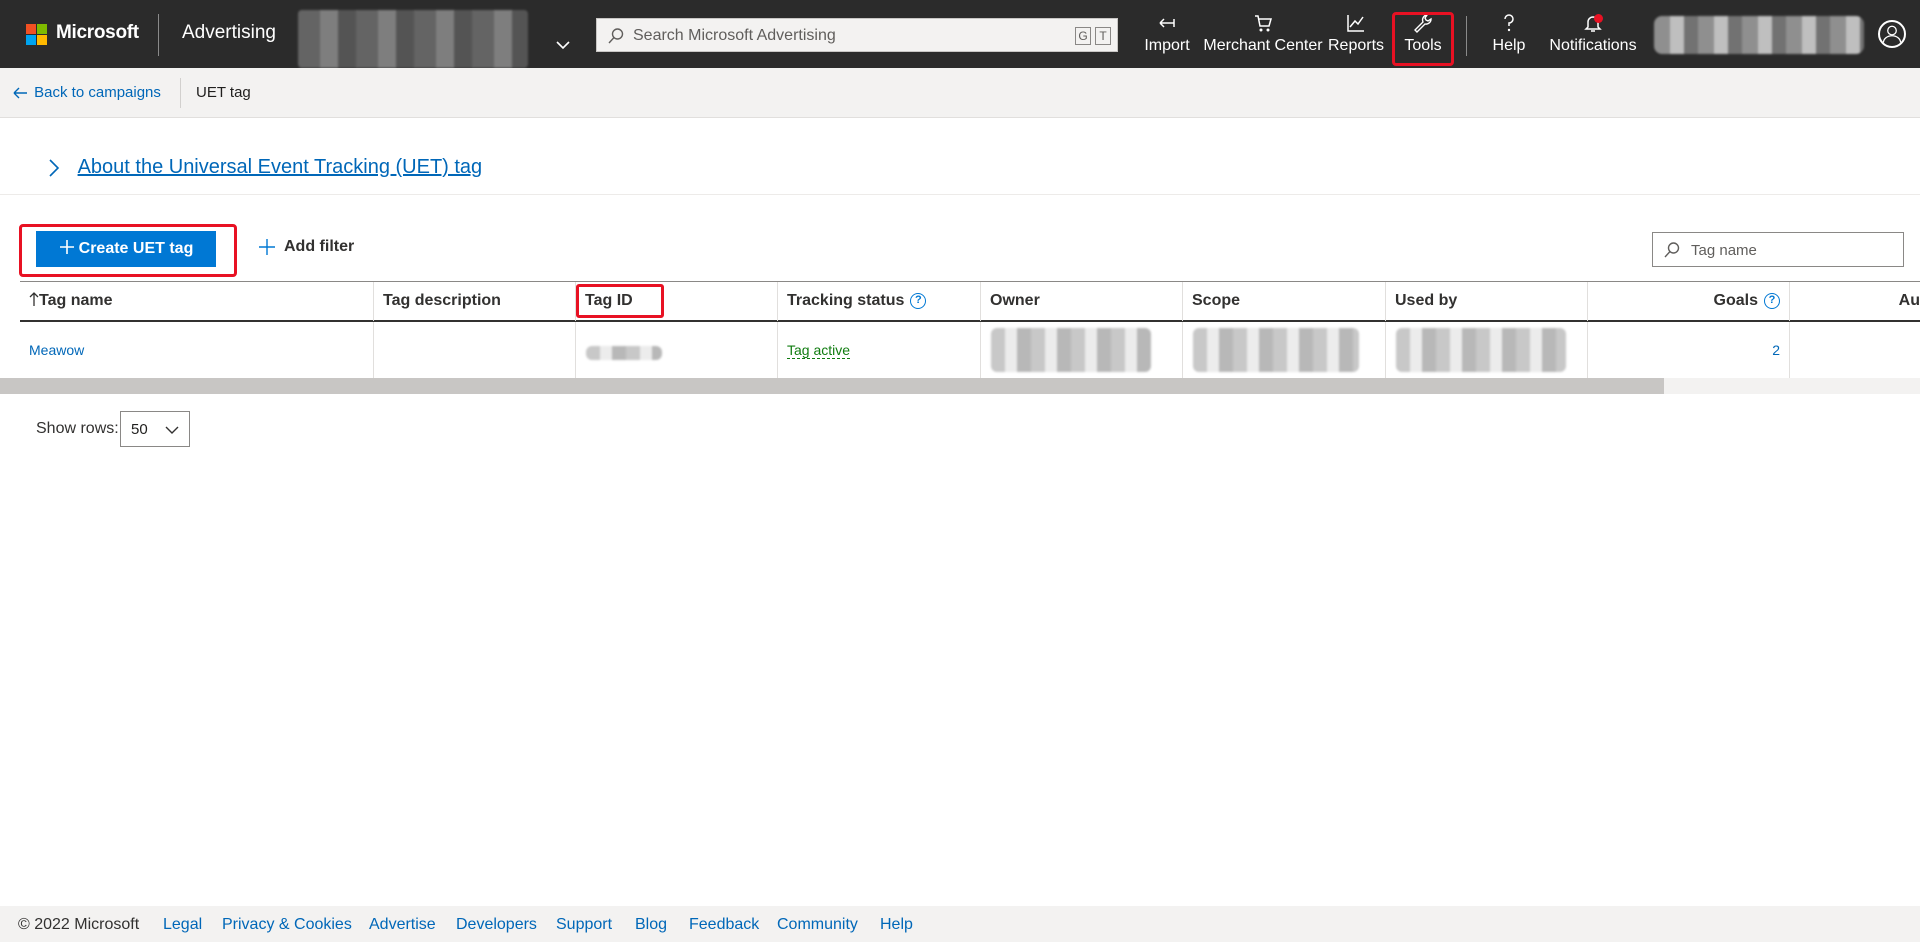 This screenshot has height=942, width=1920. I want to click on tag-id-highlight-box, so click(620, 301).